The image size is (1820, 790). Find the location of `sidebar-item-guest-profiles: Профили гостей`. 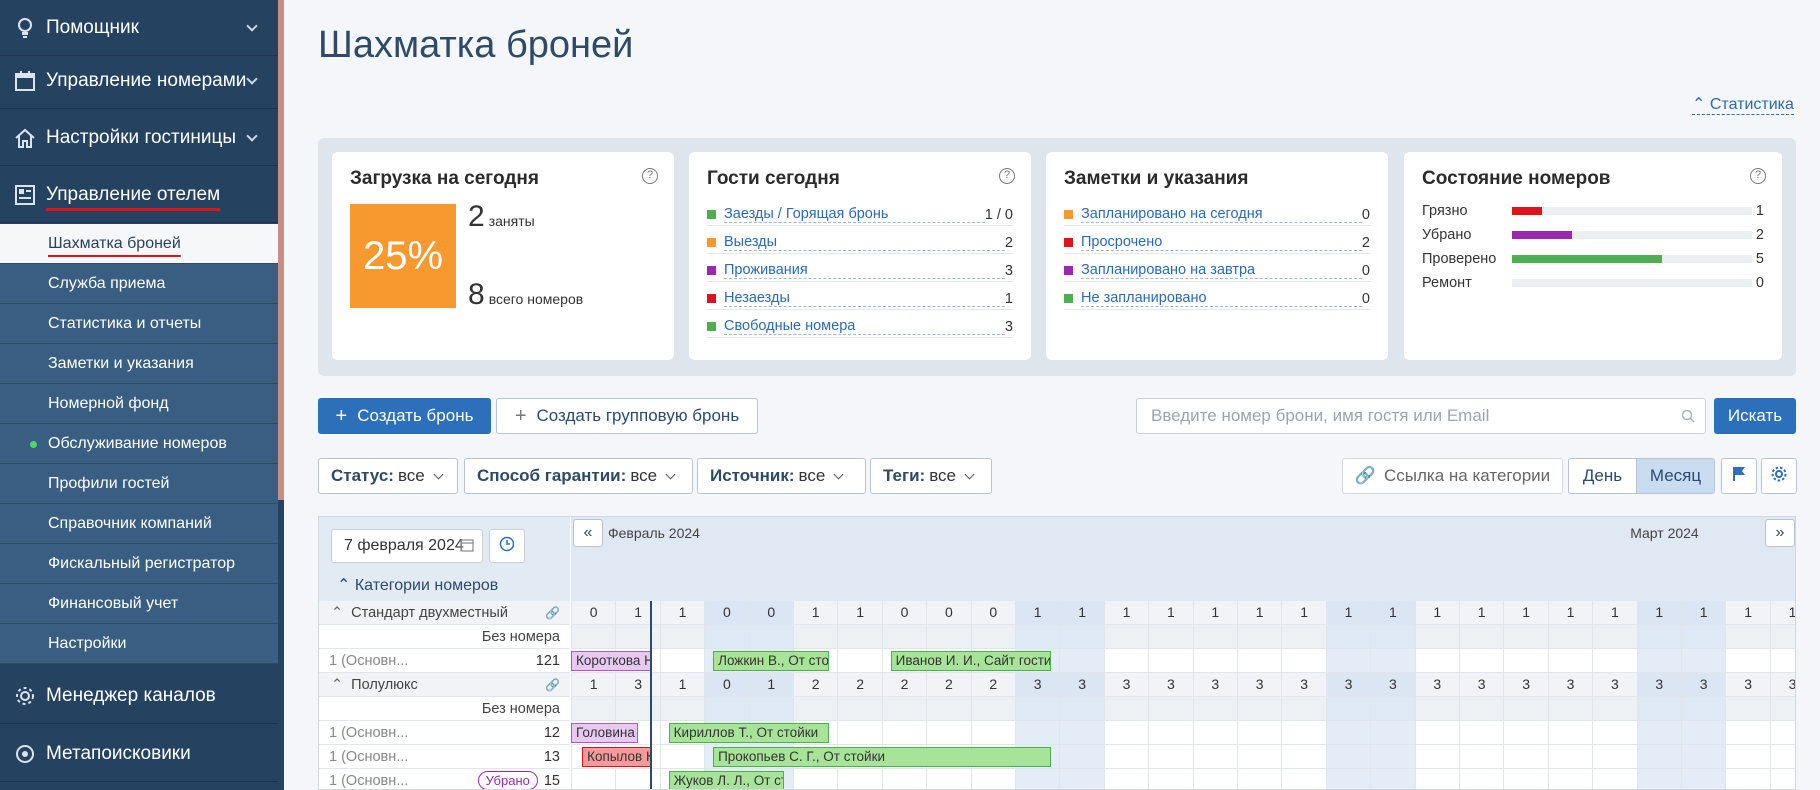

sidebar-item-guest-profiles: Профили гостей is located at coordinates (139, 484).